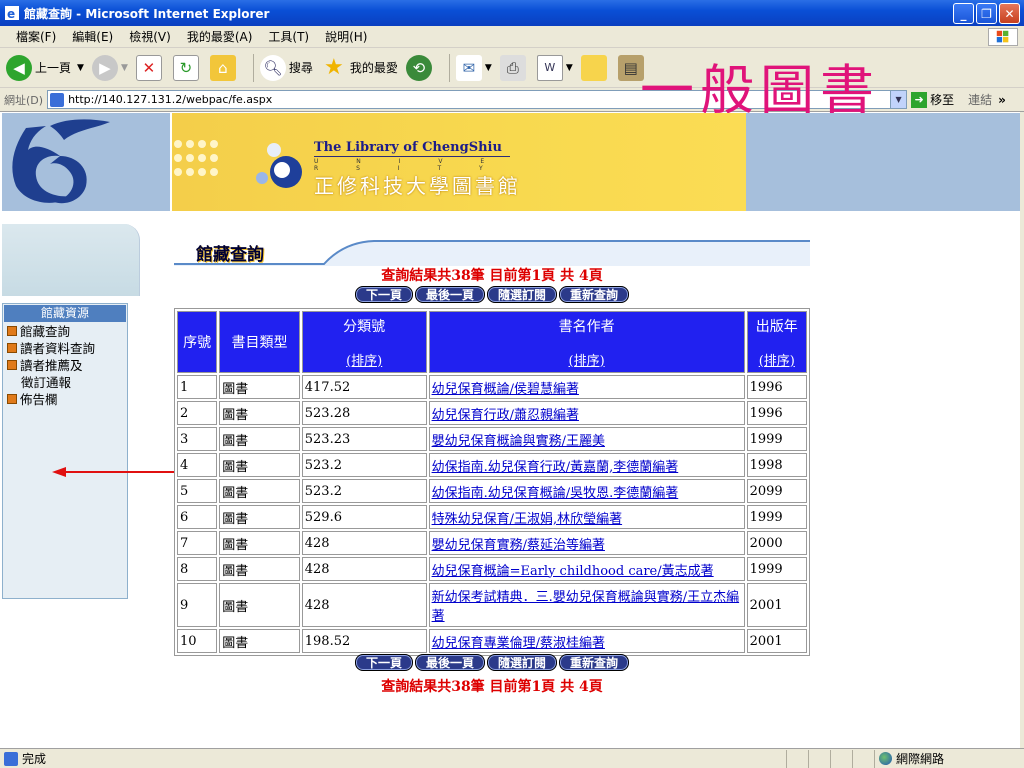 The width and height of the screenshot is (1024, 768). I want to click on discuss-button, so click(595, 67).